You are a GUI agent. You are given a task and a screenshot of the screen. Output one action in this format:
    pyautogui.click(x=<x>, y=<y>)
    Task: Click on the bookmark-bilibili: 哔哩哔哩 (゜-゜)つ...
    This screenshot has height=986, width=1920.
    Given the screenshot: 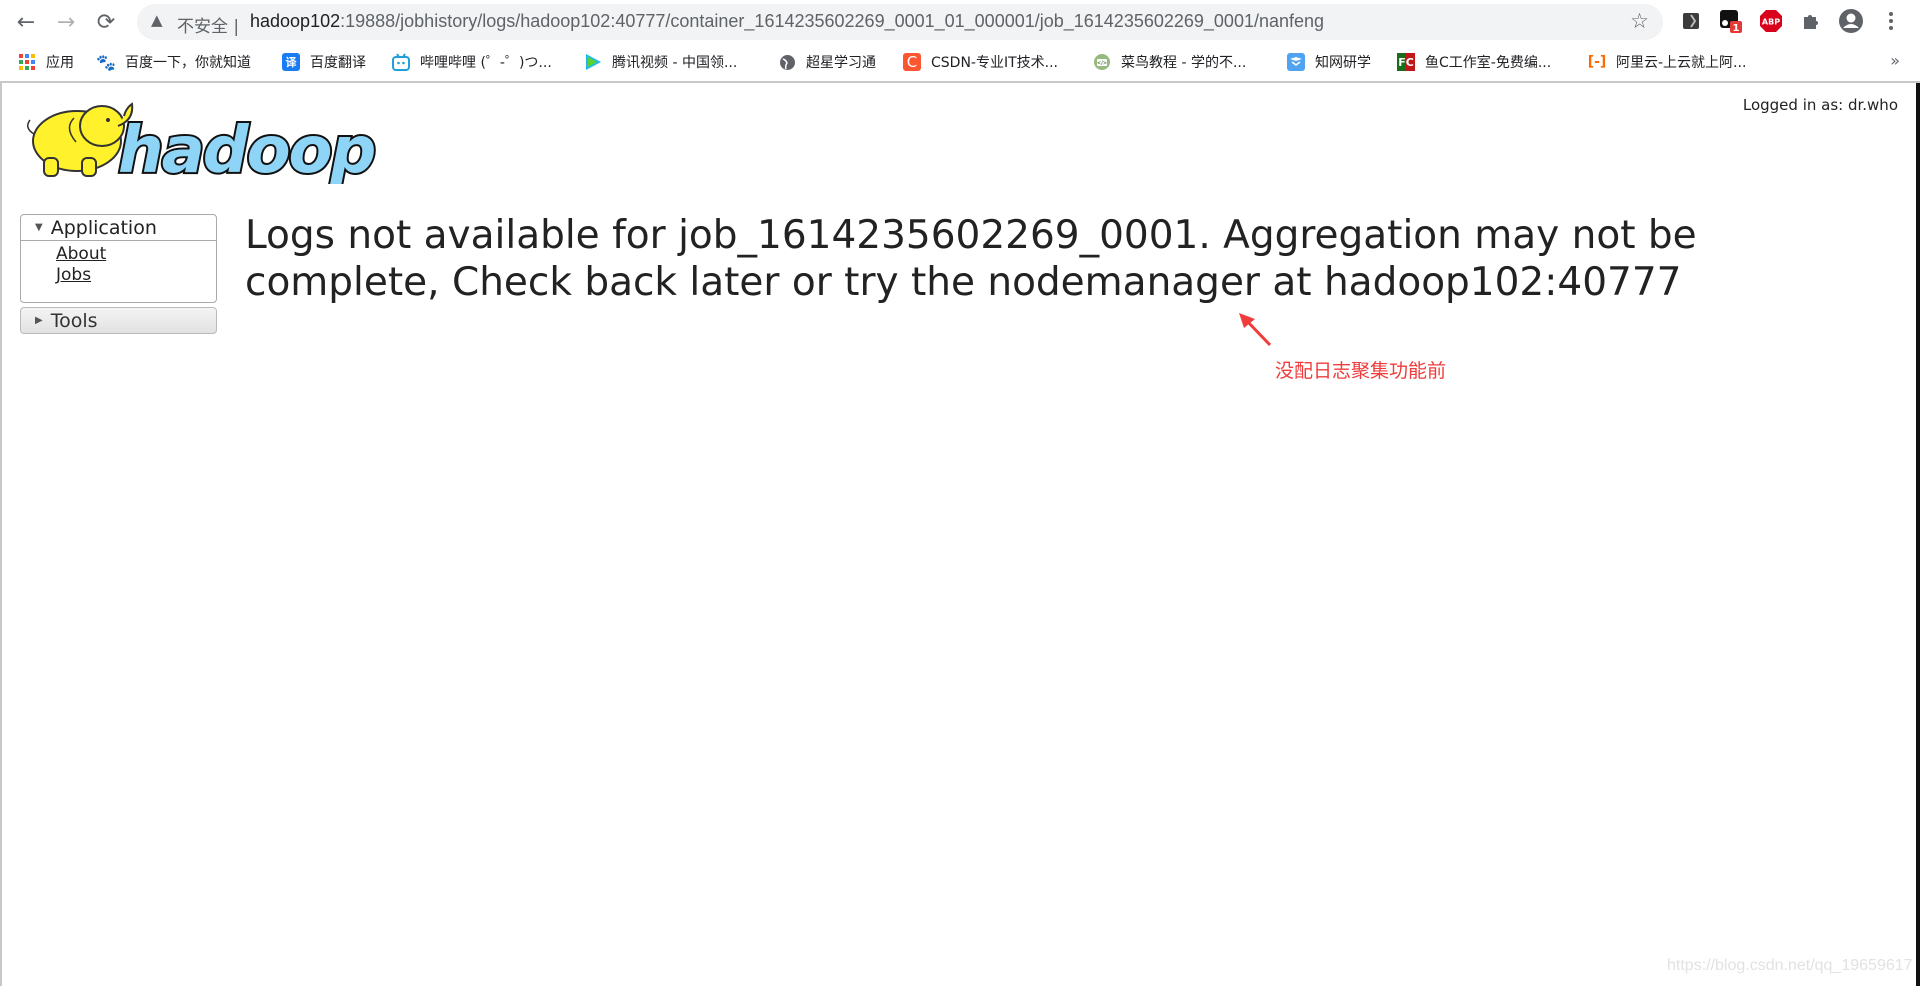 What is the action you would take?
    pyautogui.click(x=472, y=62)
    